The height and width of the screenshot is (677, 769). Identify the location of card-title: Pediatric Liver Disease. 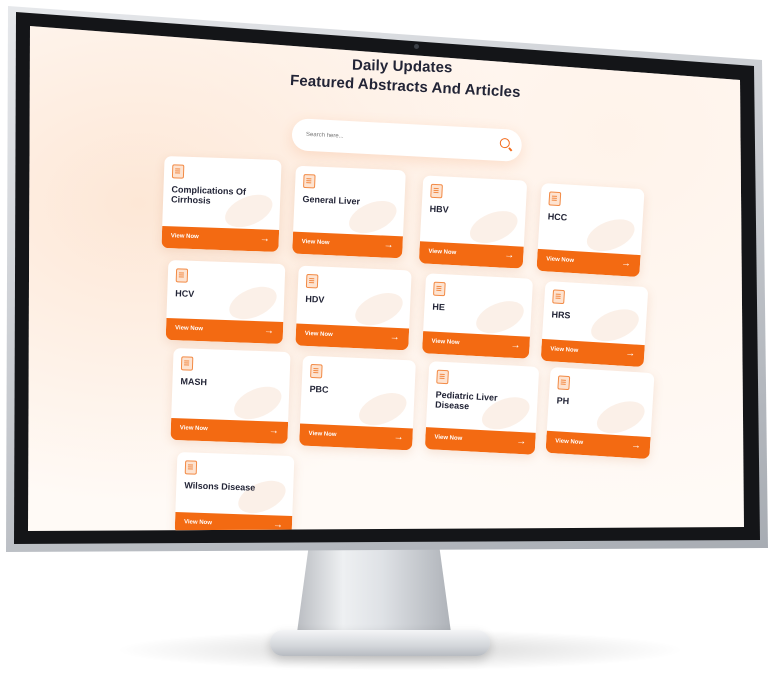
(466, 400).